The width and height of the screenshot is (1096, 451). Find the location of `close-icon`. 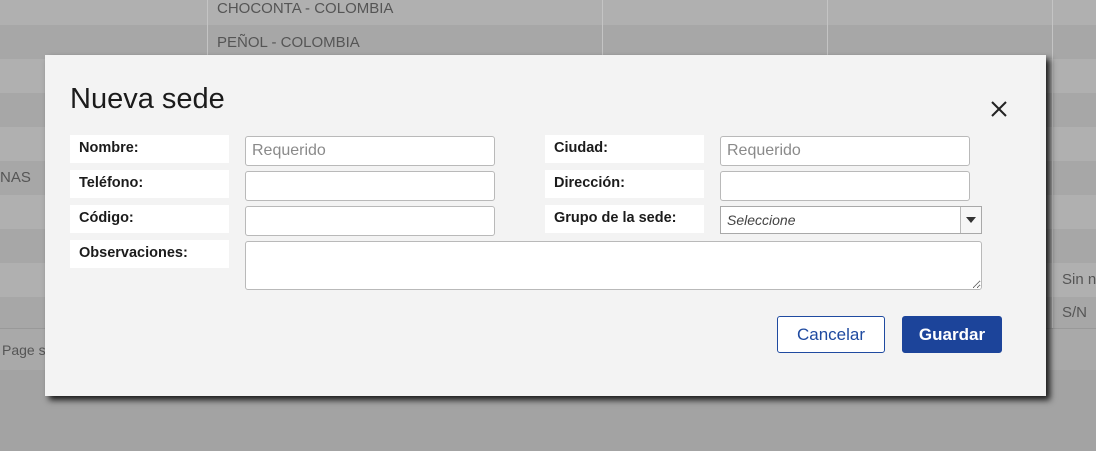

close-icon is located at coordinates (999, 109).